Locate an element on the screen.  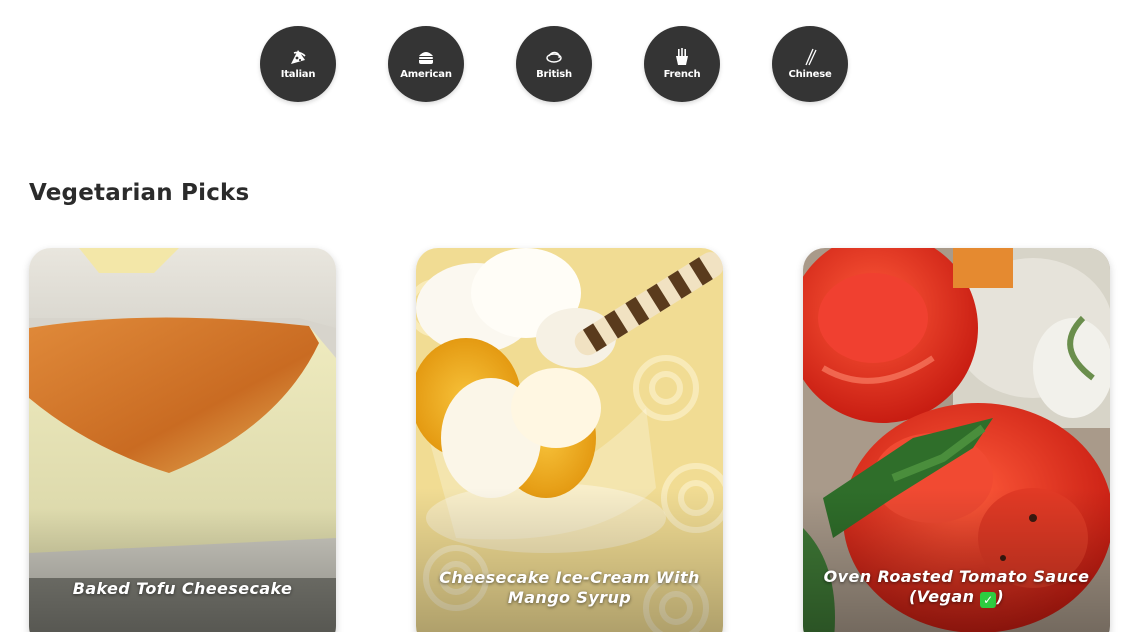
pizza-icon is located at coordinates (298, 56).